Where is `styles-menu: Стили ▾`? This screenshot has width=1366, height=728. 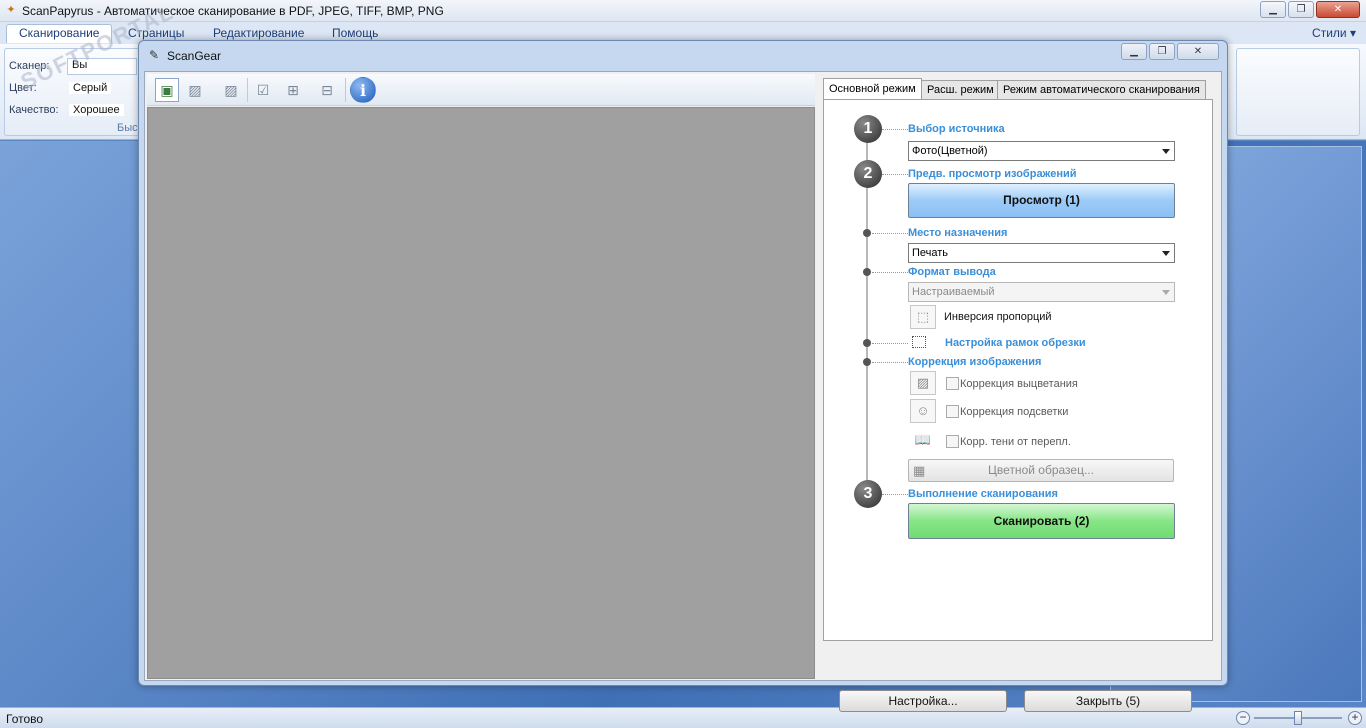 styles-menu: Стили ▾ is located at coordinates (1334, 33).